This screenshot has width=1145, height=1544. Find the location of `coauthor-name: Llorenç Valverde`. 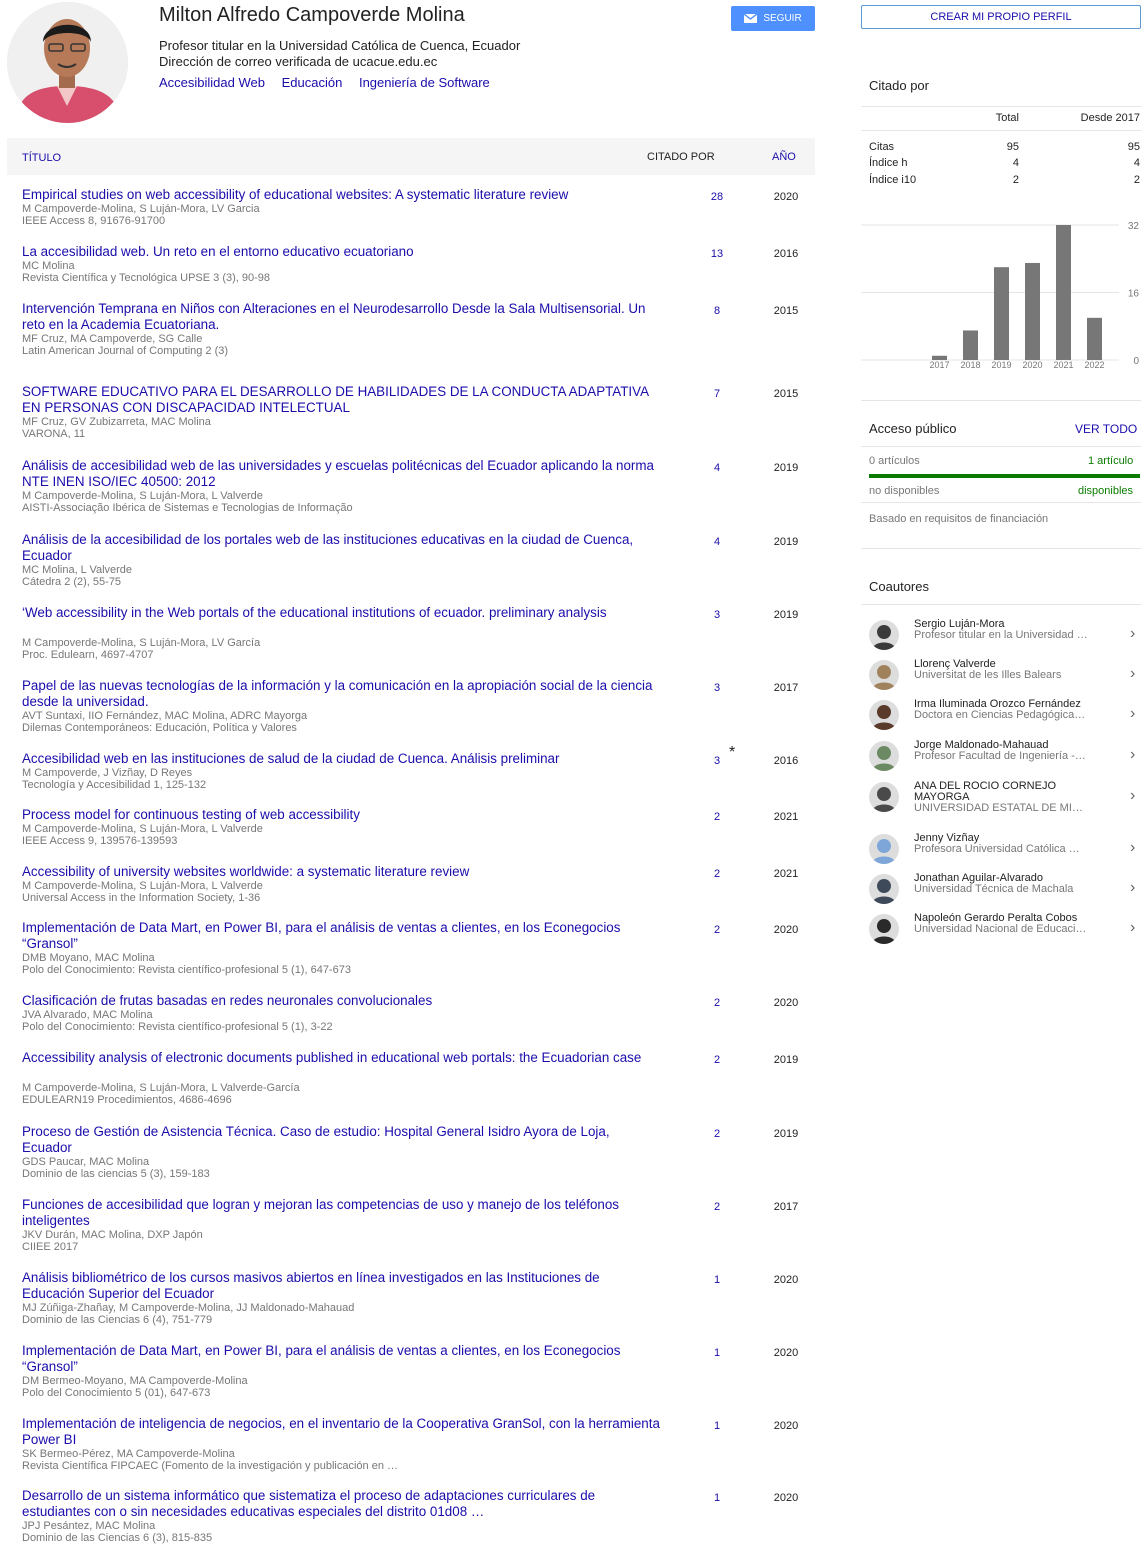

coauthor-name: Llorenç Valverde is located at coordinates (955, 664).